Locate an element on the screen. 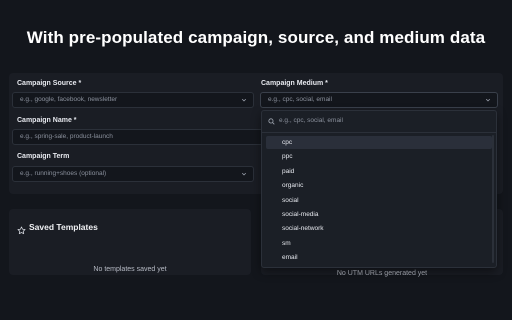  dropdown-option: social is located at coordinates (379, 200).